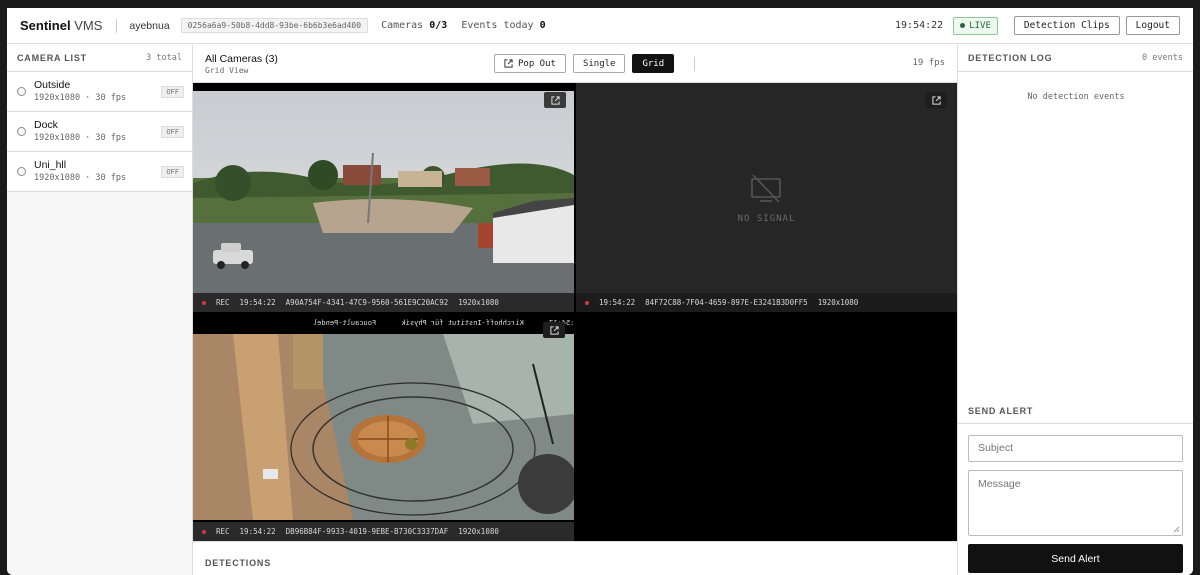 The image size is (1200, 575). Describe the element at coordinates (1162, 58) in the screenshot. I see `detection-log-count: 0 events` at that location.